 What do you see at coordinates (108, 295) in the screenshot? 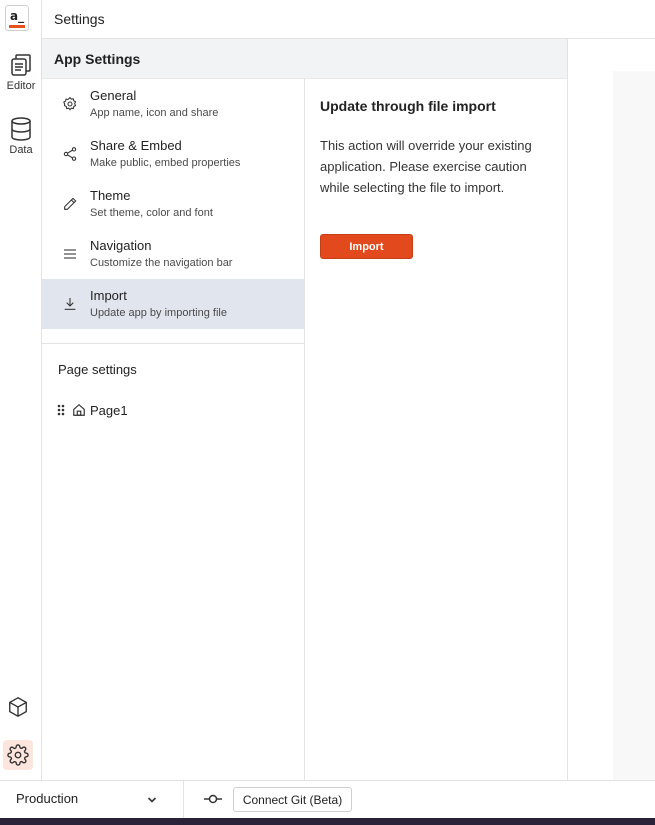
I see `menu-item-title: Import` at bounding box center [108, 295].